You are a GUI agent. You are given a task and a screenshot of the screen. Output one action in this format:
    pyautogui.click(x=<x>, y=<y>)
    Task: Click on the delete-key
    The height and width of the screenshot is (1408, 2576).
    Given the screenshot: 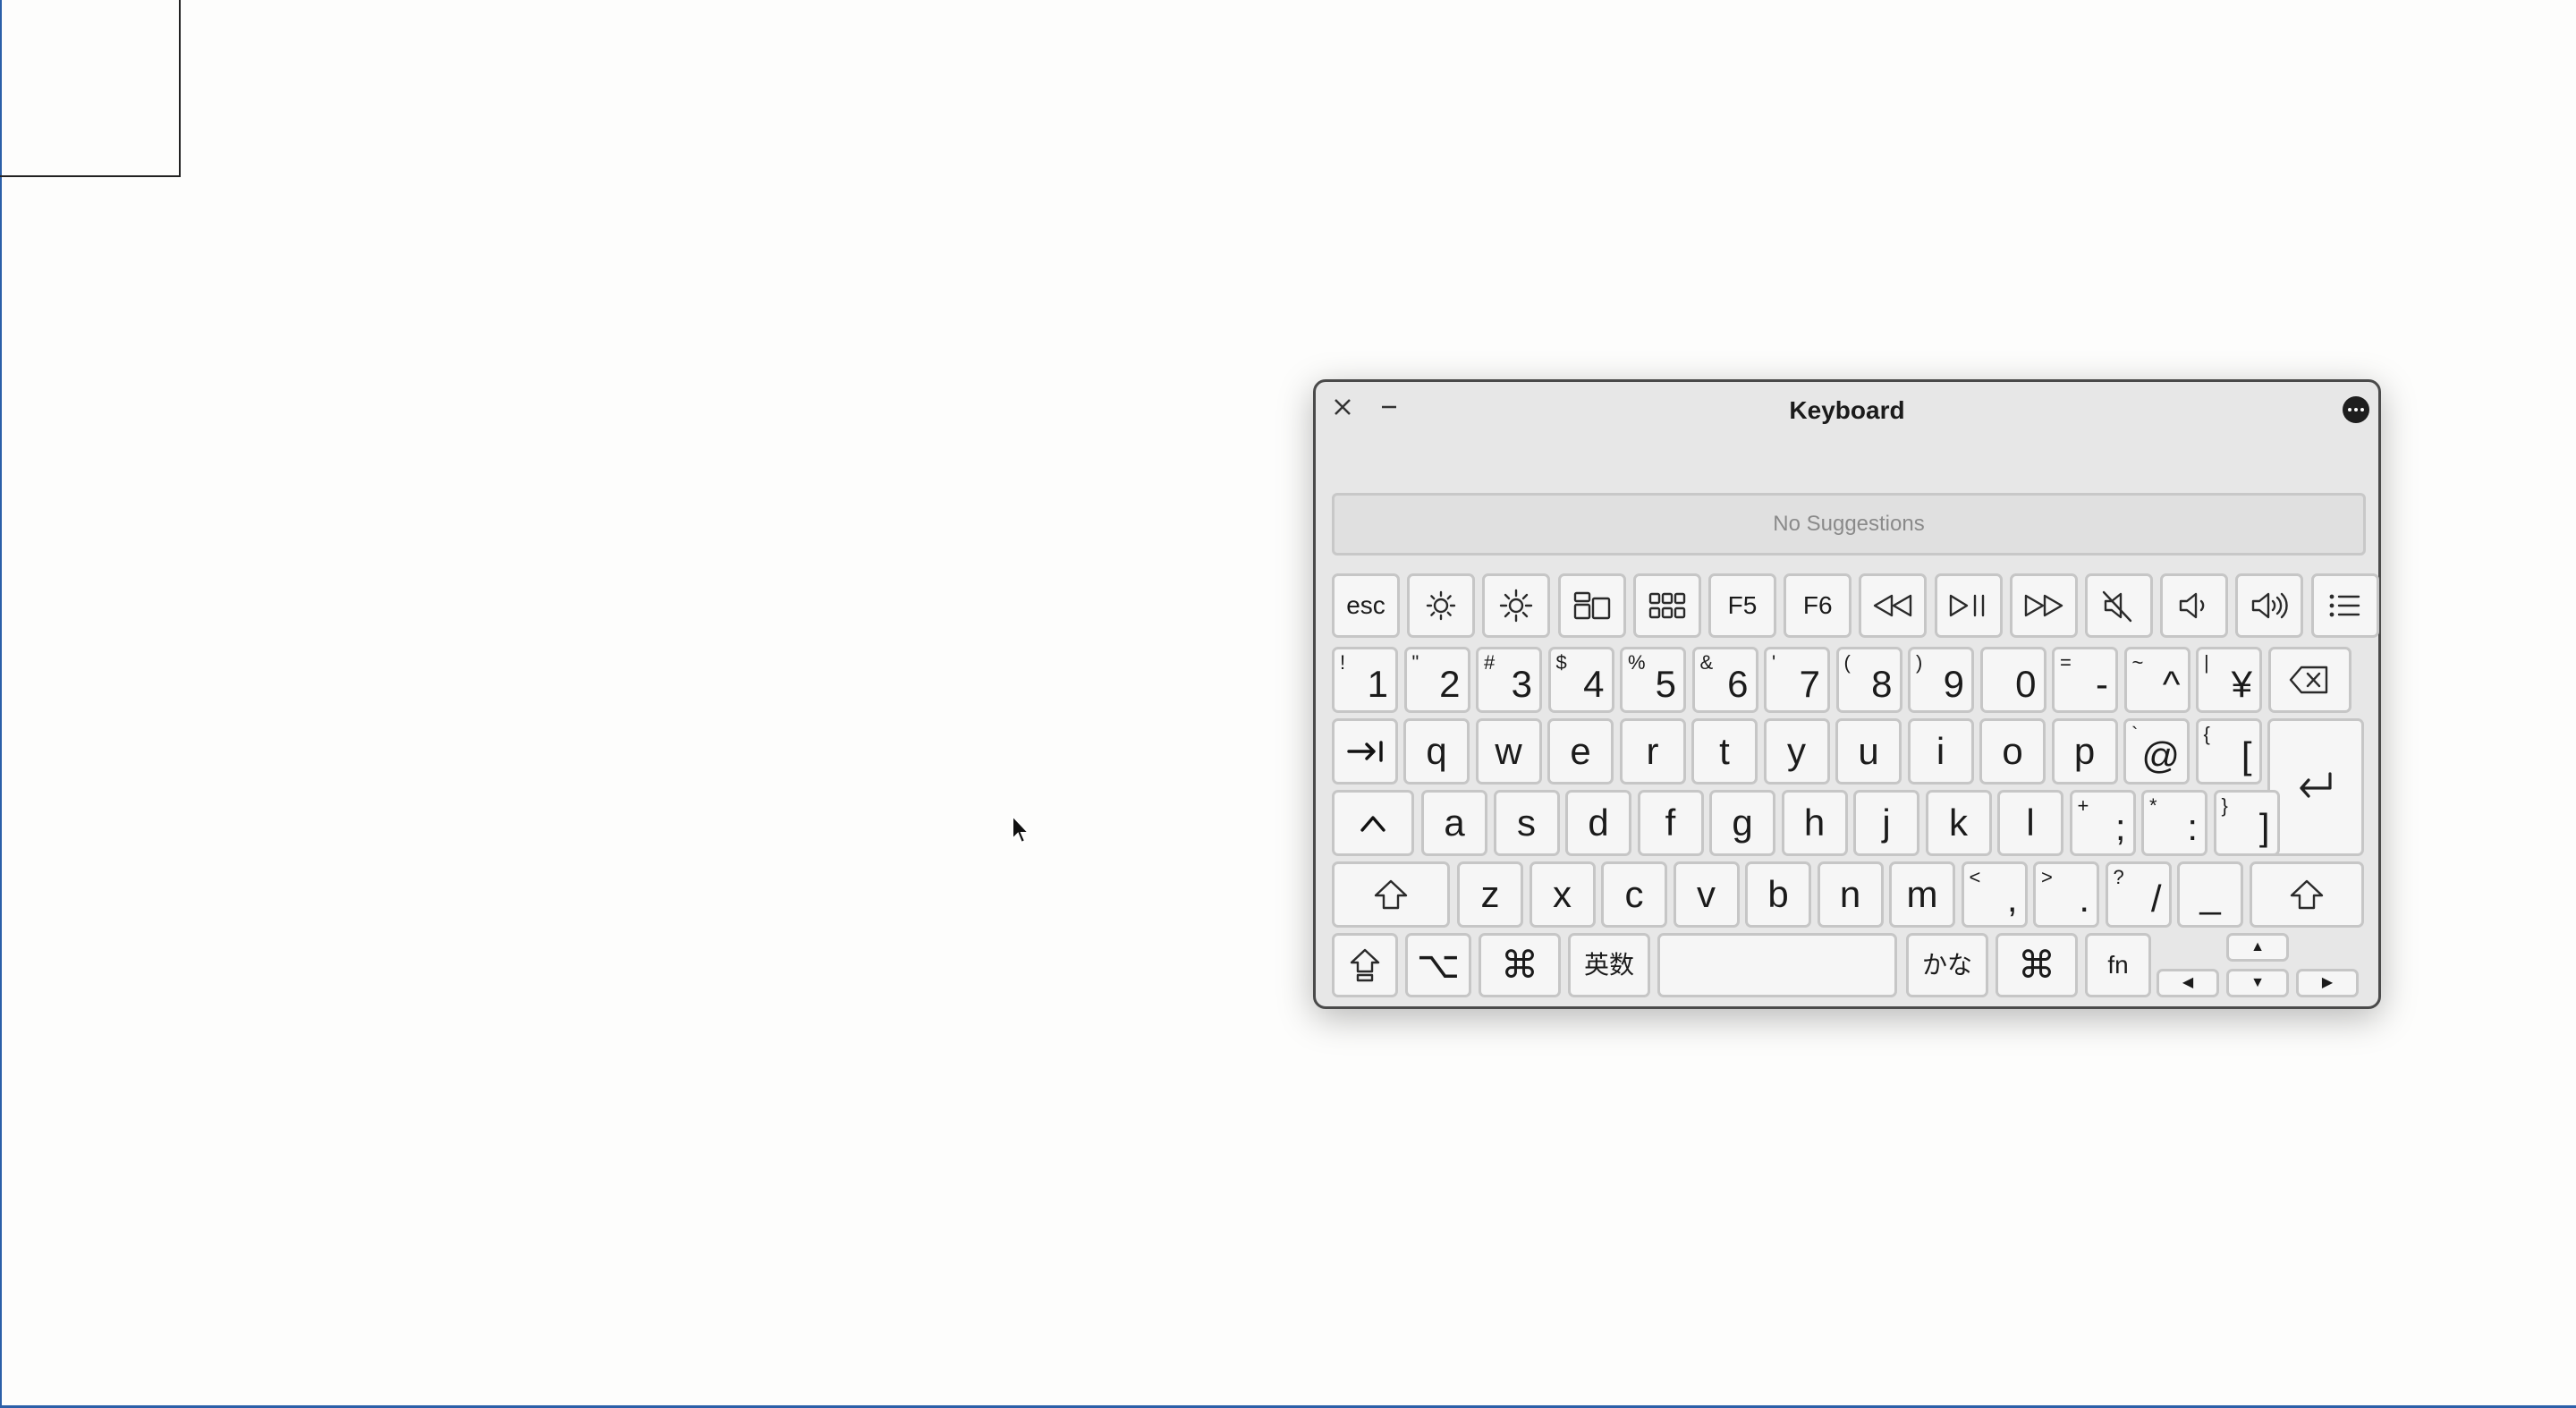 What is the action you would take?
    pyautogui.click(x=2309, y=680)
    